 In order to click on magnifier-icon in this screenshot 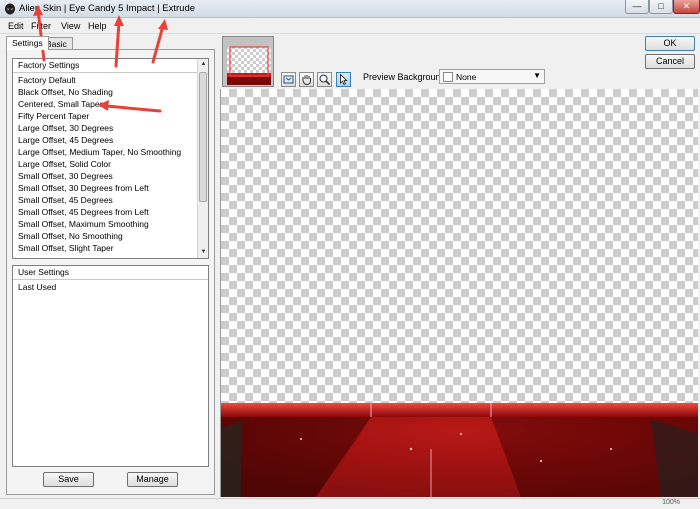, I will do `click(325, 80)`.